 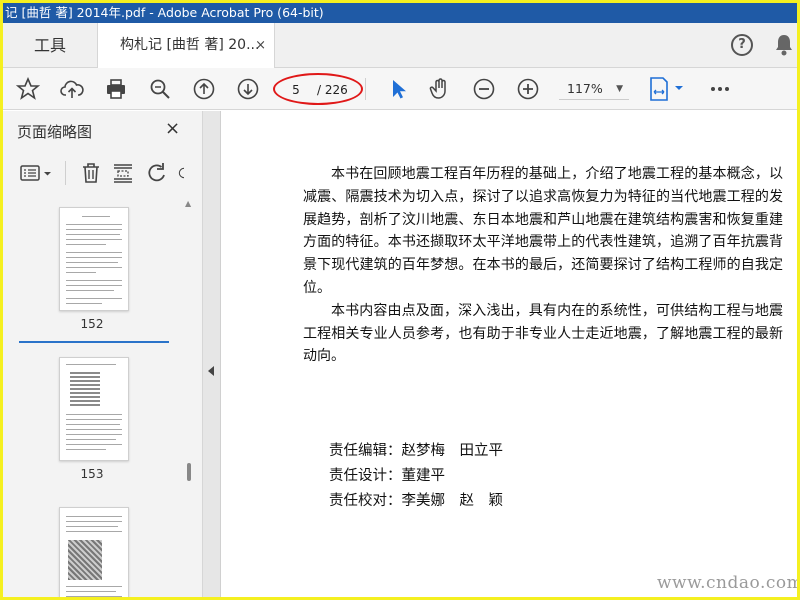 What do you see at coordinates (123, 173) in the screenshot?
I see `extract-pages-icon` at bounding box center [123, 173].